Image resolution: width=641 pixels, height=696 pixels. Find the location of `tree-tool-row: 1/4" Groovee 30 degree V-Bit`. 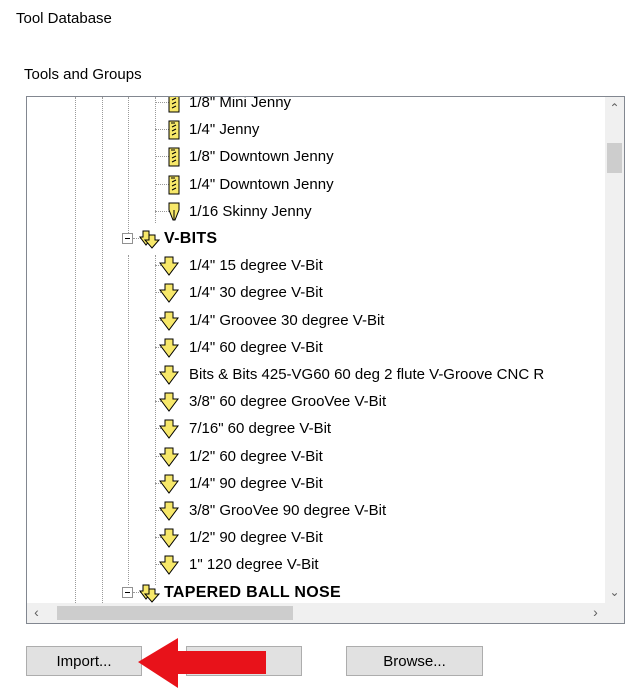

tree-tool-row: 1/4" Groovee 30 degree V-Bit is located at coordinates (316, 320).